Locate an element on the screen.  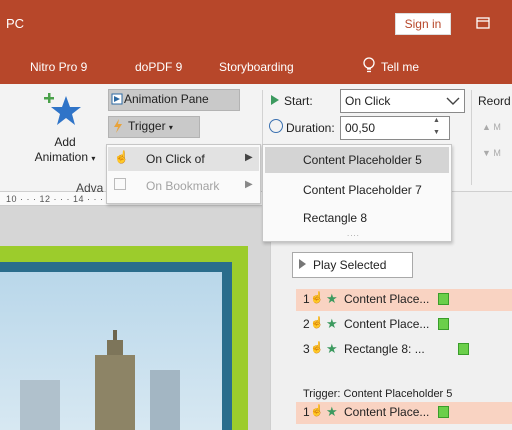
on-bookmark-label: On Bookmark is located at coordinates (183, 186).